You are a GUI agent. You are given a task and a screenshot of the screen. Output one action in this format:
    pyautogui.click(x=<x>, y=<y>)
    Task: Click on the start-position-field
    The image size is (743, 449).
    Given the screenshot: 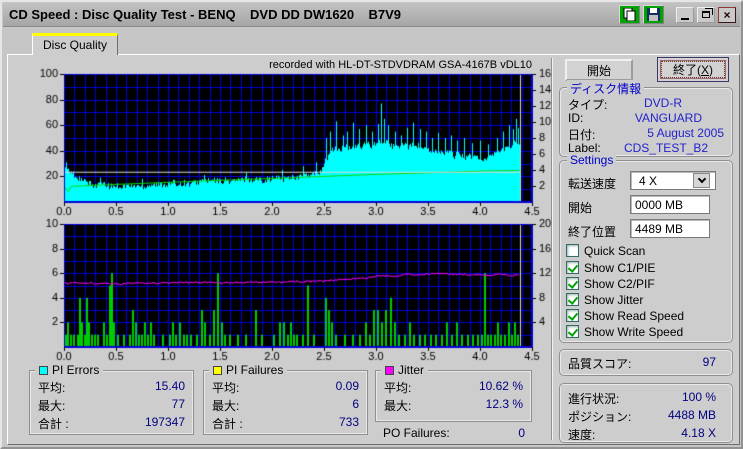 What is the action you would take?
    pyautogui.click(x=670, y=204)
    